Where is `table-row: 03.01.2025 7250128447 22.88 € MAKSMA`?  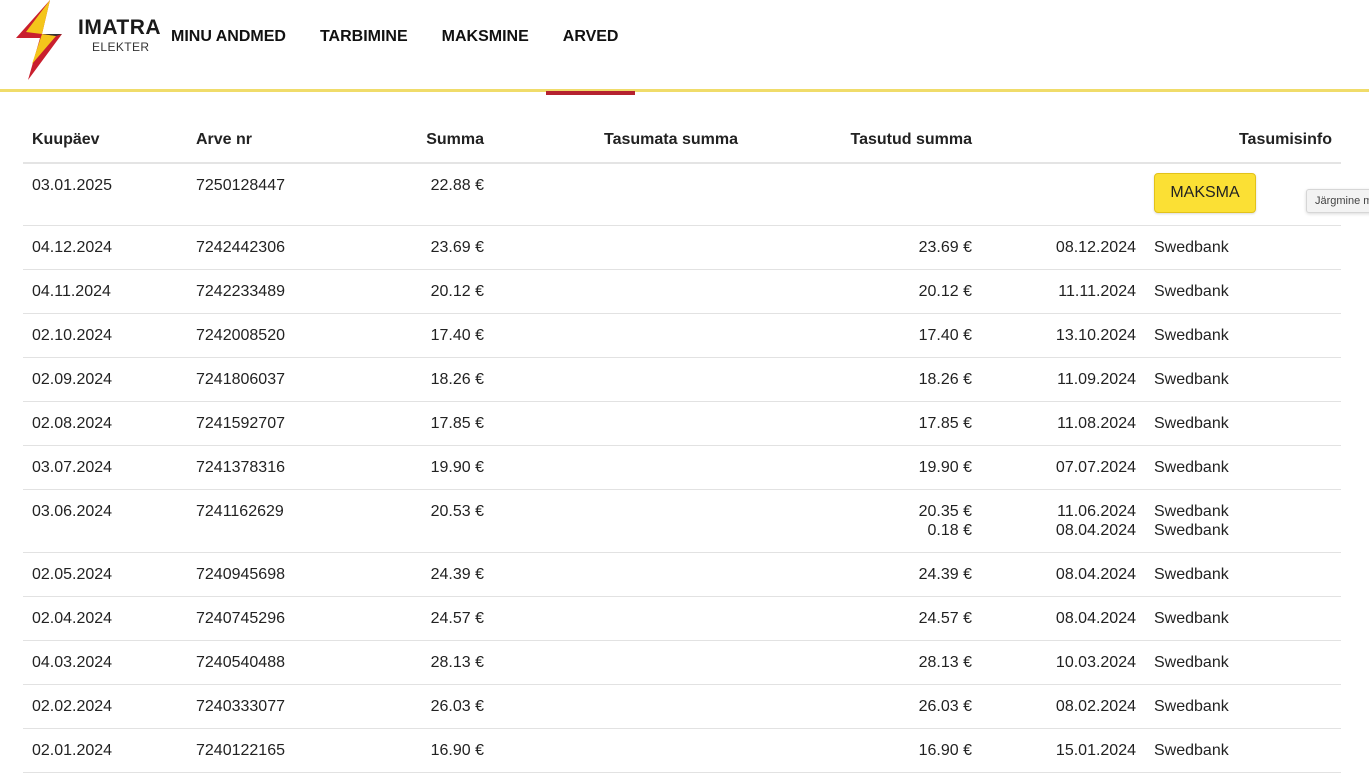
table-row: 03.01.2025 7250128447 22.88 € MAKSMA is located at coordinates (682, 194).